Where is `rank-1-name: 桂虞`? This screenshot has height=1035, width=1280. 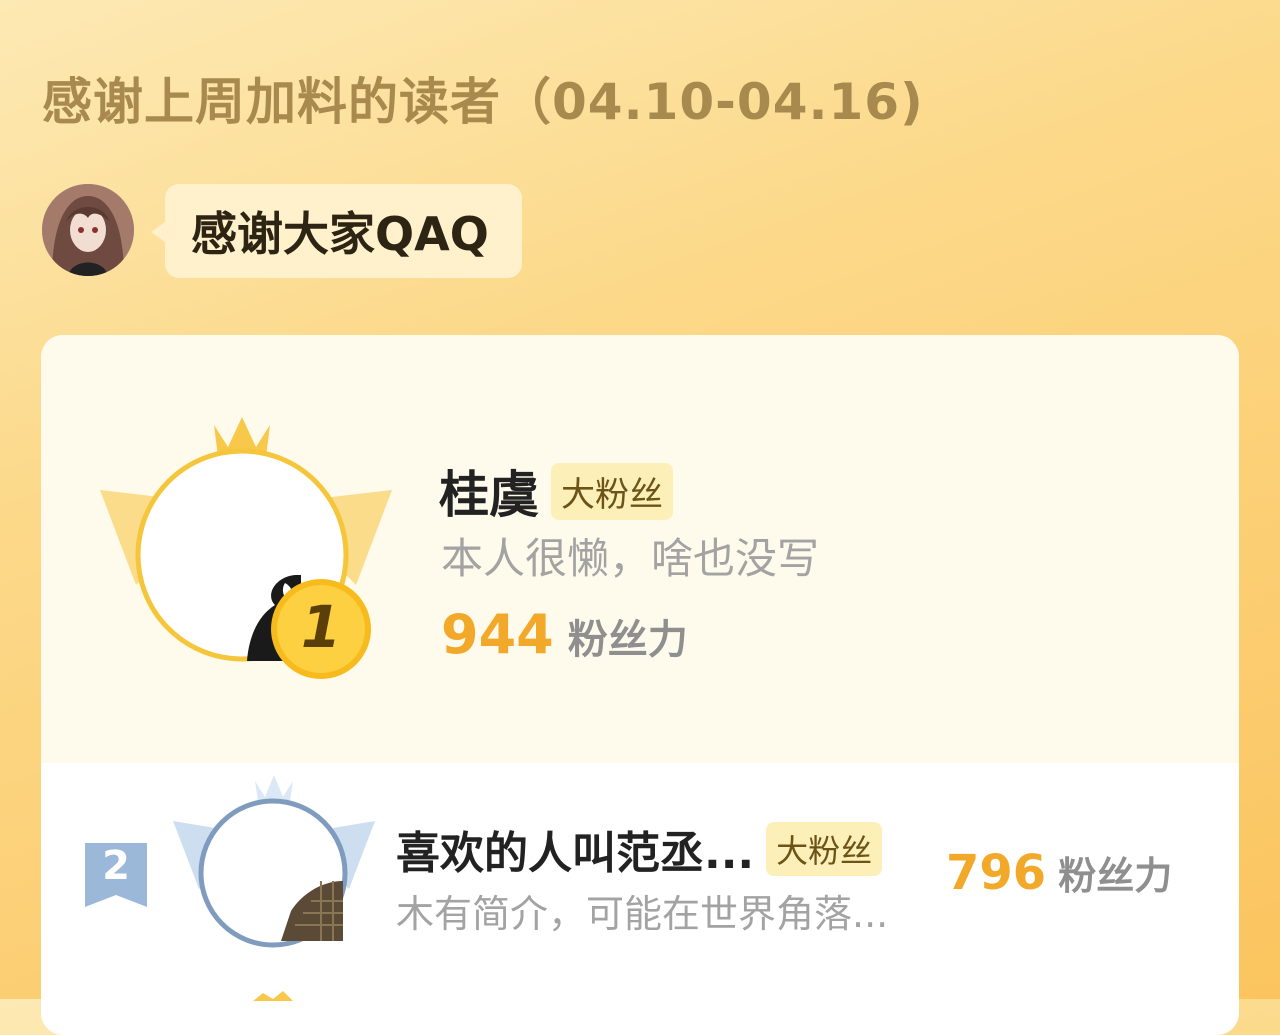 rank-1-name: 桂虞 is located at coordinates (489, 491).